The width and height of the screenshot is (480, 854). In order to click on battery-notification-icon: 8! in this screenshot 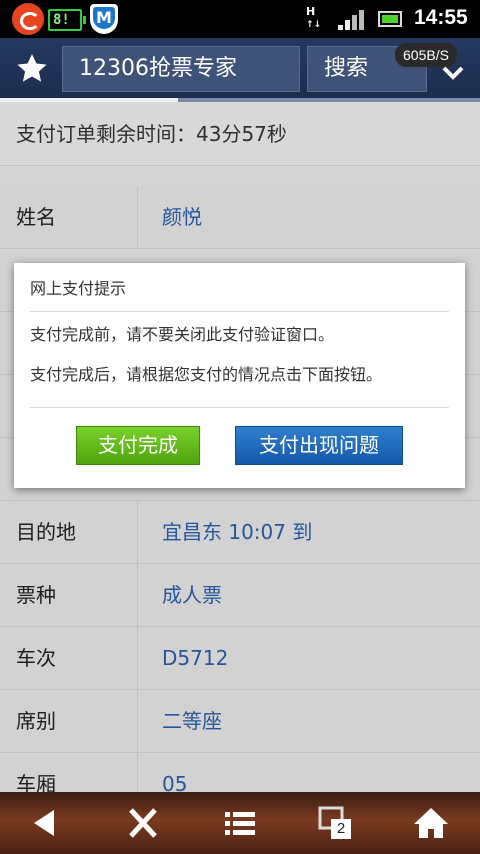, I will do `click(67, 20)`.